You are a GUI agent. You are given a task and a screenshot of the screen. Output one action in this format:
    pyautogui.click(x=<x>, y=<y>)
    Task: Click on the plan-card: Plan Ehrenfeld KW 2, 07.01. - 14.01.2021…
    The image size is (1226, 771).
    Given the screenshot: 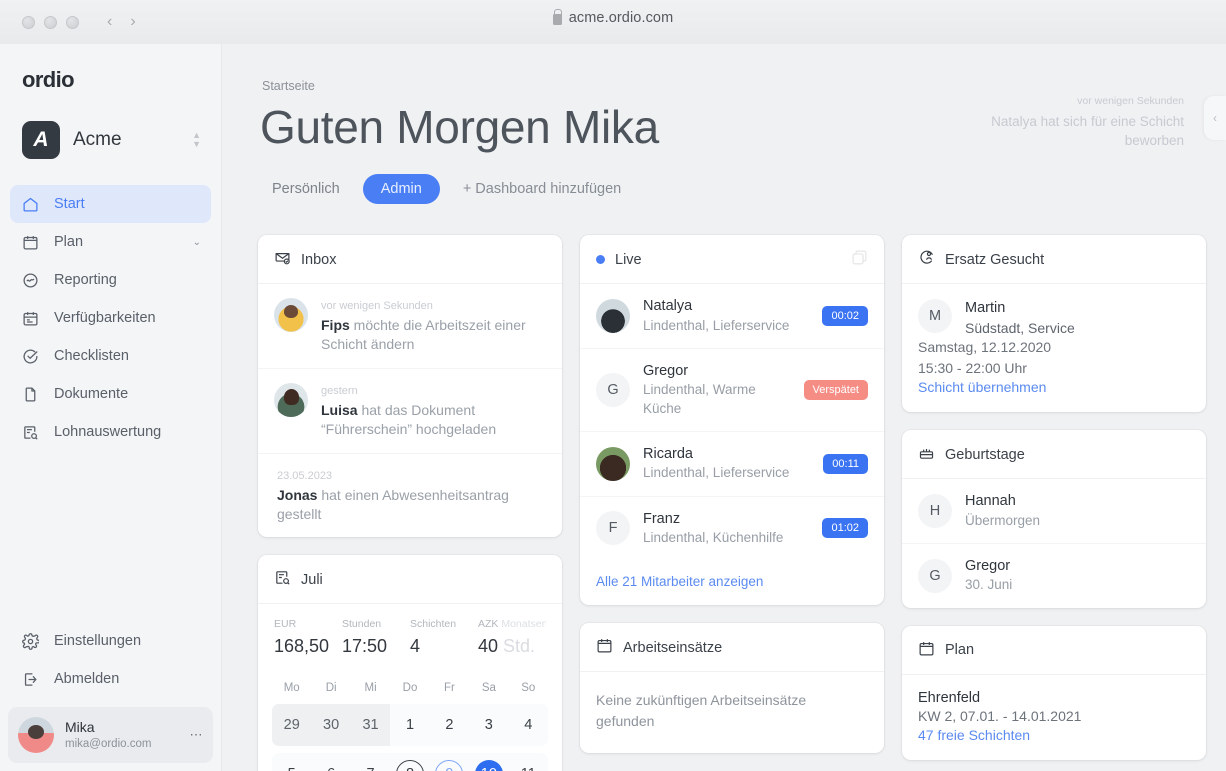 What is the action you would take?
    pyautogui.click(x=1054, y=692)
    